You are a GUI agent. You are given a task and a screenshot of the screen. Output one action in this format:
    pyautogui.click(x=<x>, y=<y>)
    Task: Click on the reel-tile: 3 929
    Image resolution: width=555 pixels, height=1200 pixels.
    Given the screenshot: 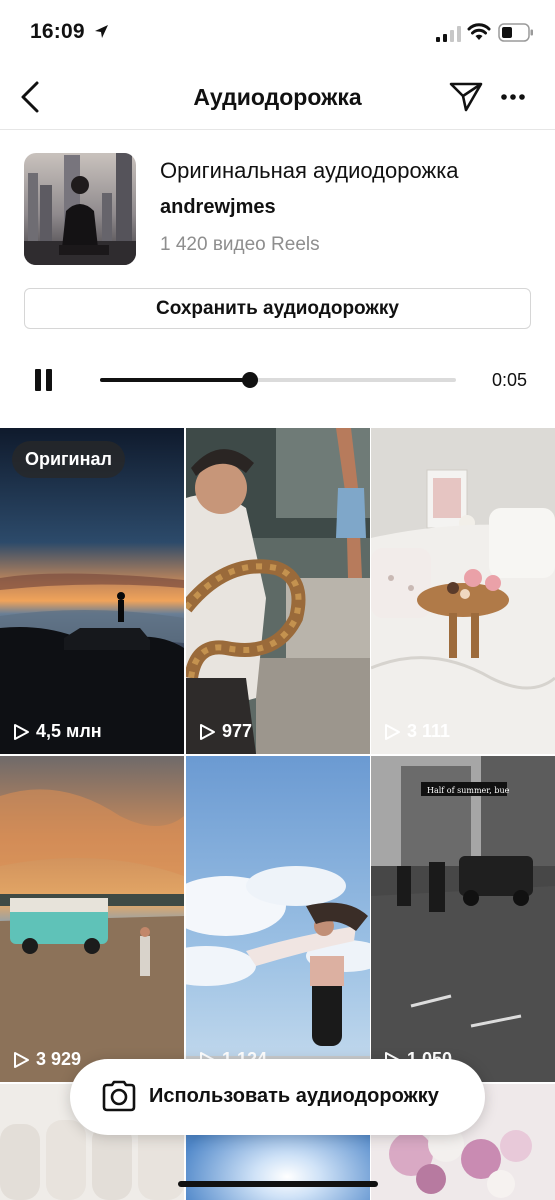 What is the action you would take?
    pyautogui.click(x=92, y=919)
    